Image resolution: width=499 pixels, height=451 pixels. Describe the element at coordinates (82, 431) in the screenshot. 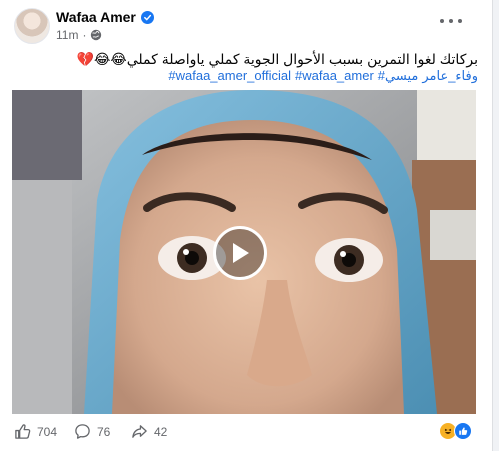

I see `comment-icon` at that location.